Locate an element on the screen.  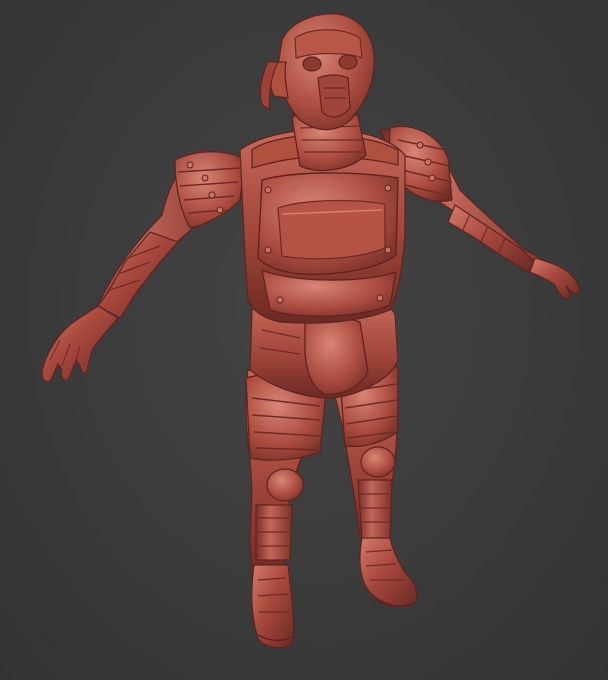
left-leg is located at coordinates (286, 475).